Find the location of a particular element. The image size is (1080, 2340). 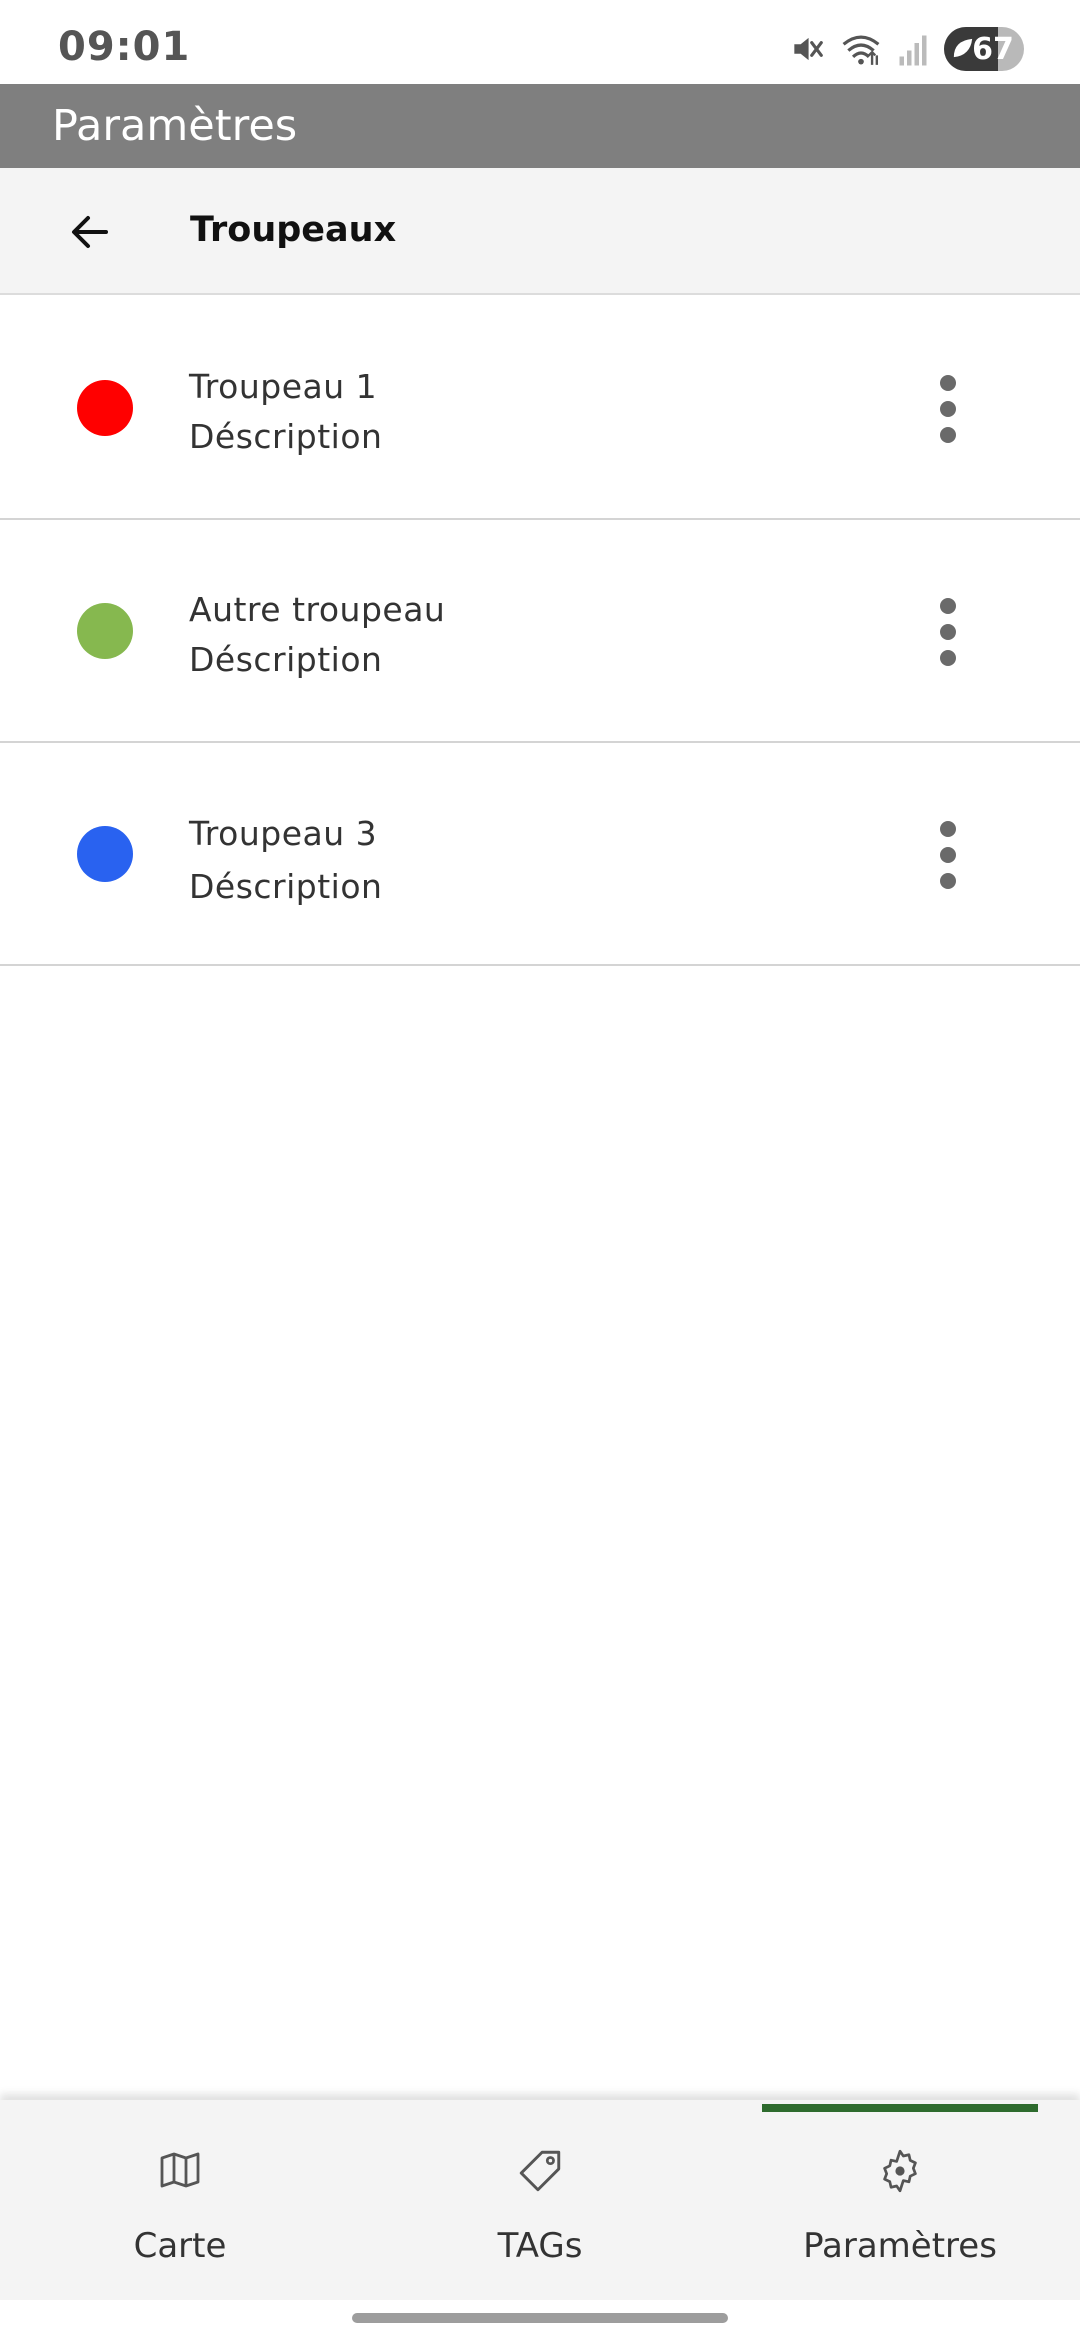

nav-item-tags: TAGs is located at coordinates (540, 2200).